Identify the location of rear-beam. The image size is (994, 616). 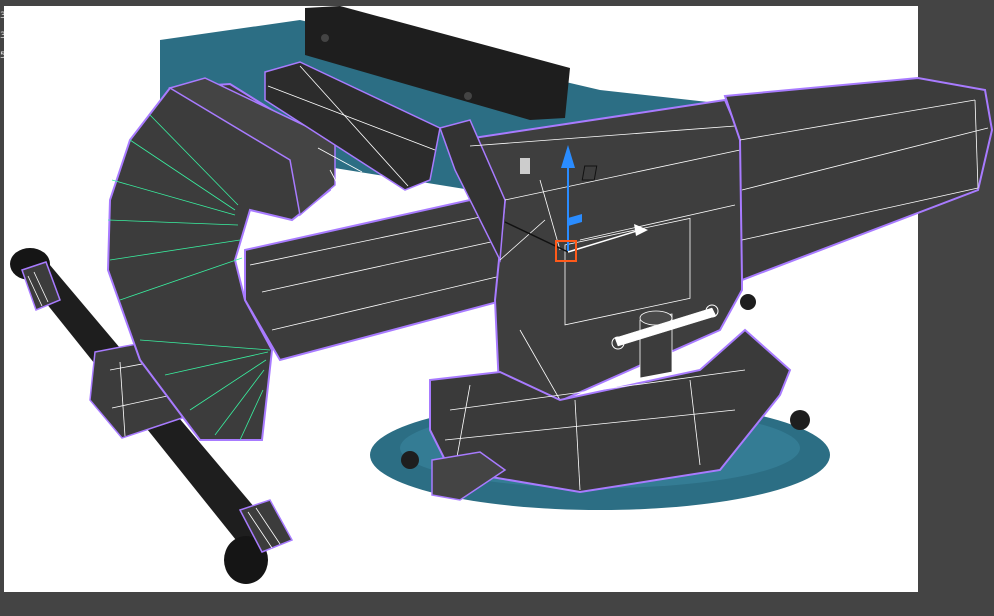
(858, 179).